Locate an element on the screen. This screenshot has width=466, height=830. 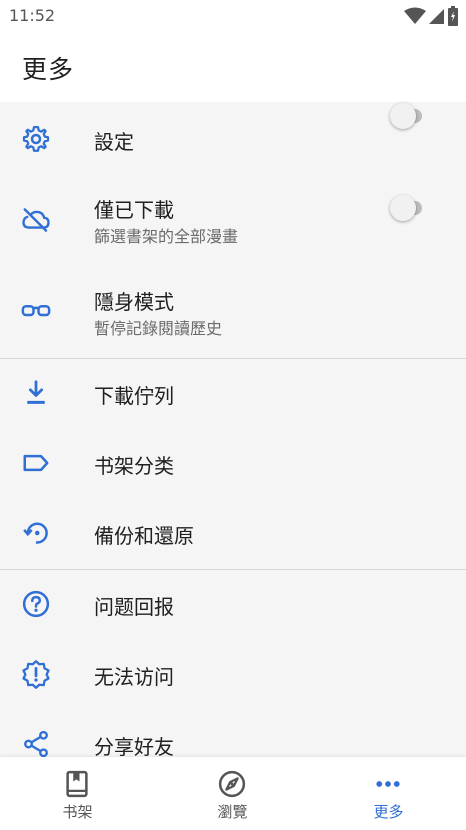
restore-icon is located at coordinates (36, 533).